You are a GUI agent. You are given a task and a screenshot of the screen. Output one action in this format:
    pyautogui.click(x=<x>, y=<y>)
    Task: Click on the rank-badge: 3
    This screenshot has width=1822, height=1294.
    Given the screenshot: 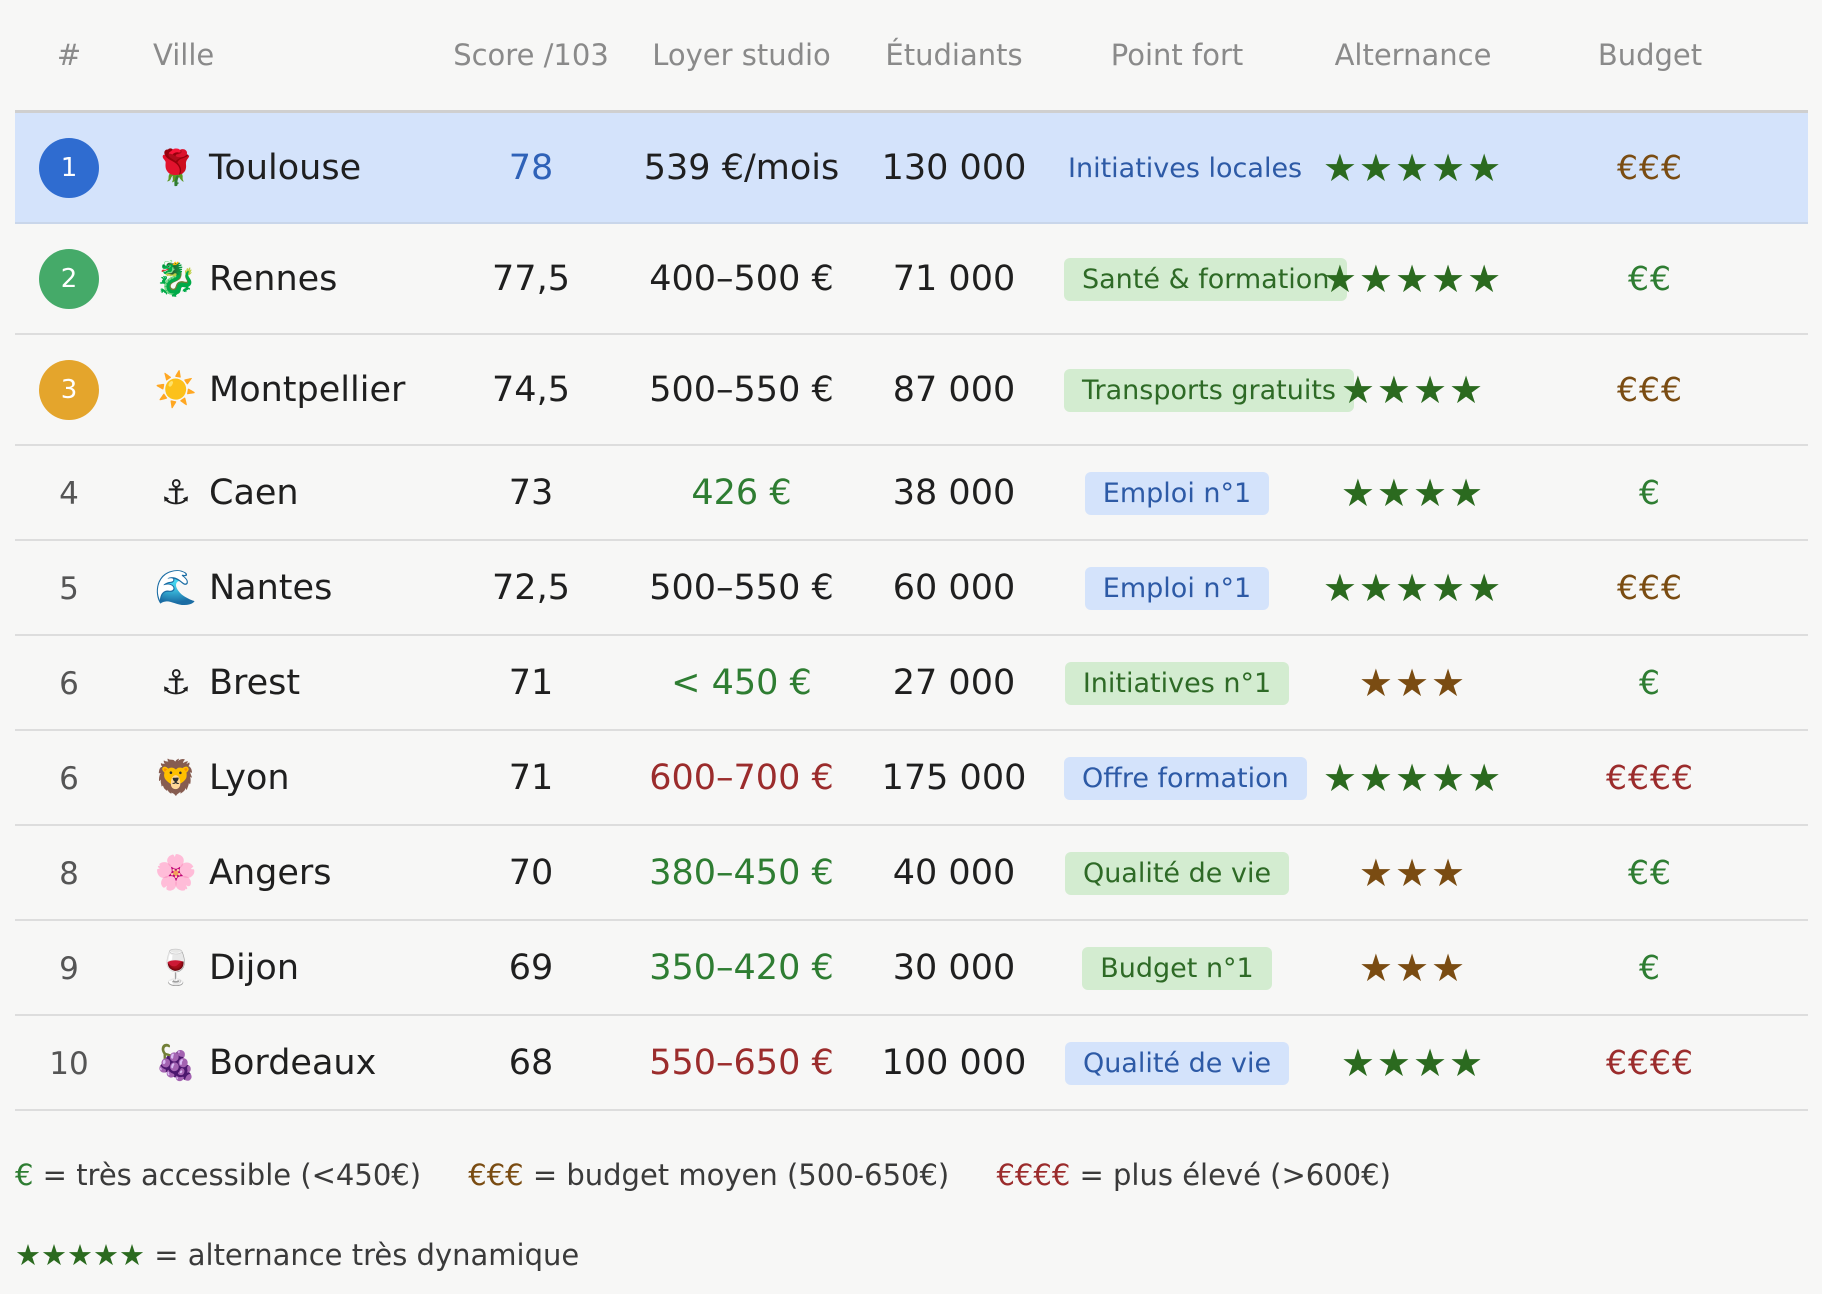 What is the action you would take?
    pyautogui.click(x=69, y=389)
    